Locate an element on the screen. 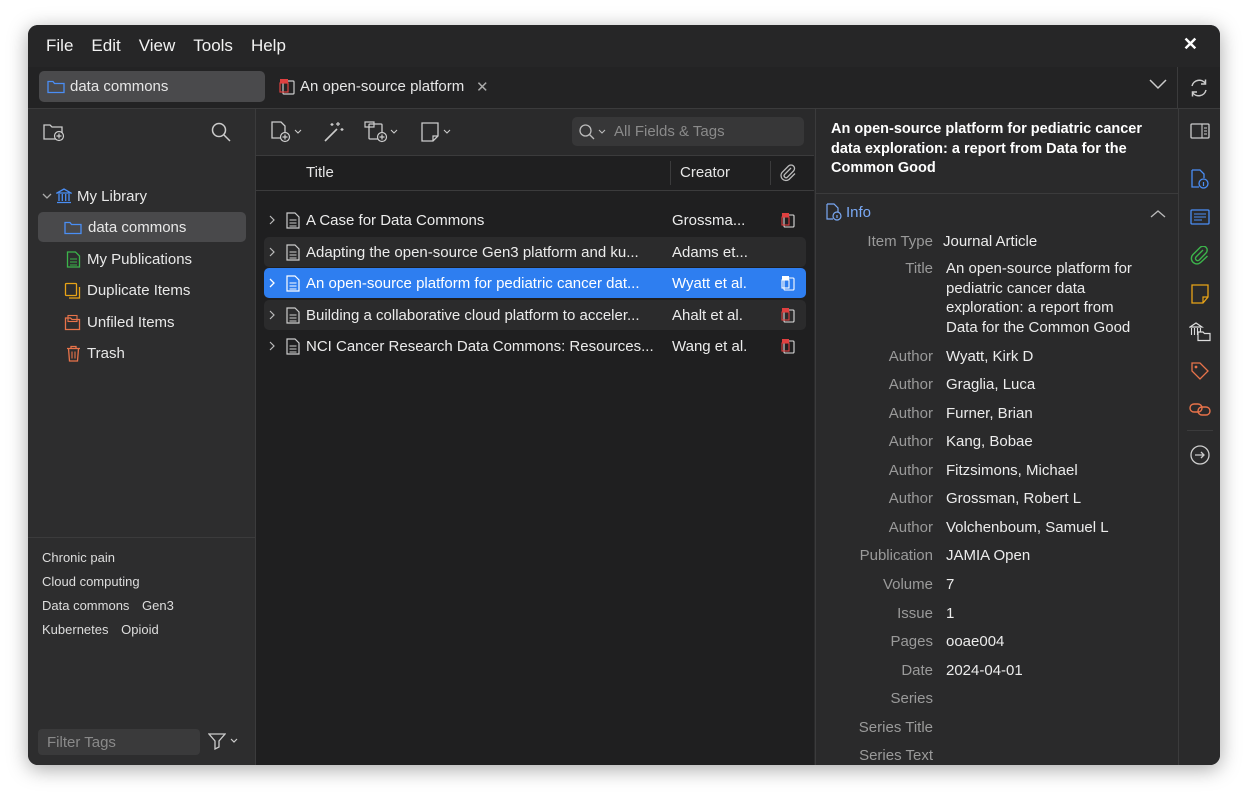 The image size is (1248, 795). tag-chip: Kubernetes is located at coordinates (75, 629).